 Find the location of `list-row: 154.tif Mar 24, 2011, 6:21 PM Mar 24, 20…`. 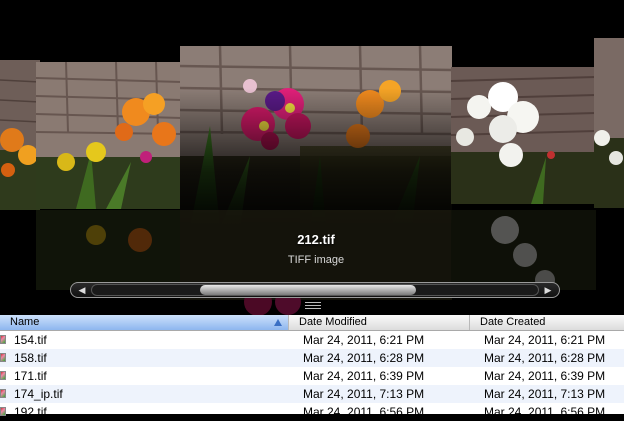

list-row: 154.tif Mar 24, 2011, 6:21 PM Mar 24, 20… is located at coordinates (312, 340).